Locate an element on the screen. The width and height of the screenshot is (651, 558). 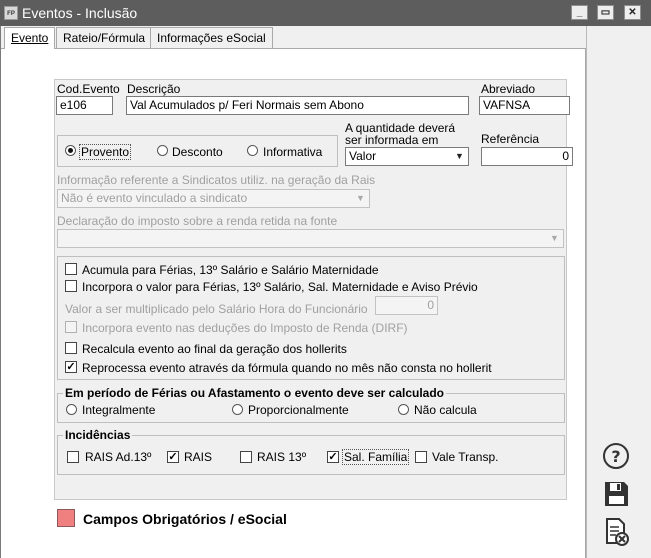
quantidade-select: Valor ▼ is located at coordinates (407, 156).